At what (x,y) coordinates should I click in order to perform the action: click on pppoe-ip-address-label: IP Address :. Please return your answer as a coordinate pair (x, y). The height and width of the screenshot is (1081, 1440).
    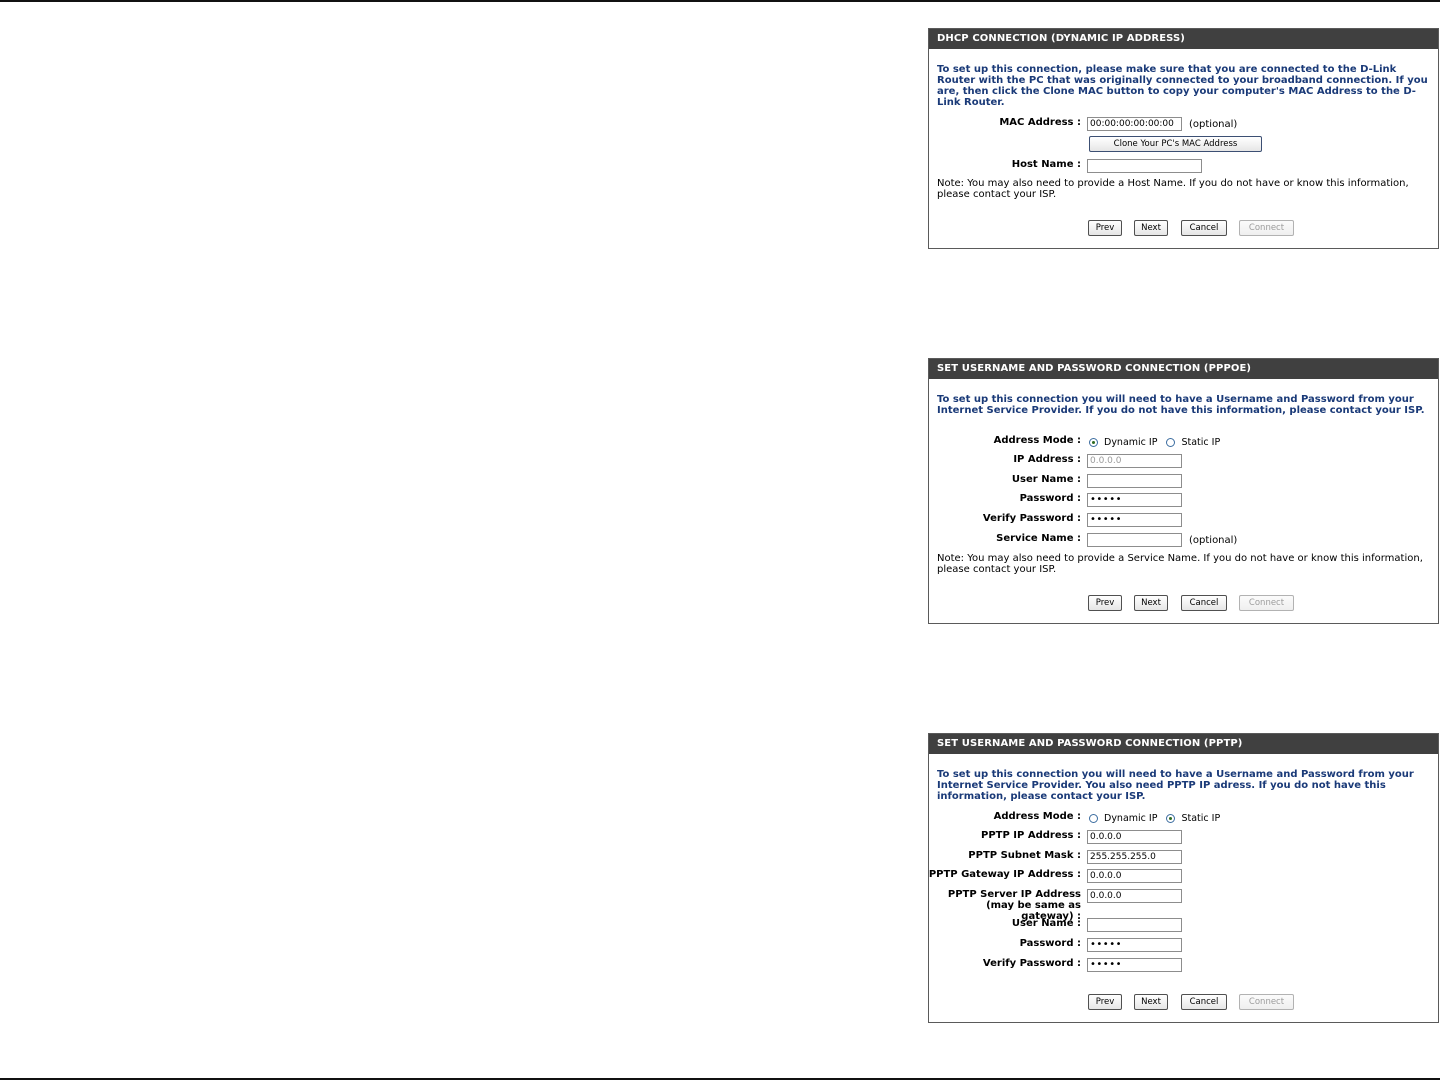
    Looking at the image, I should click on (1047, 459).